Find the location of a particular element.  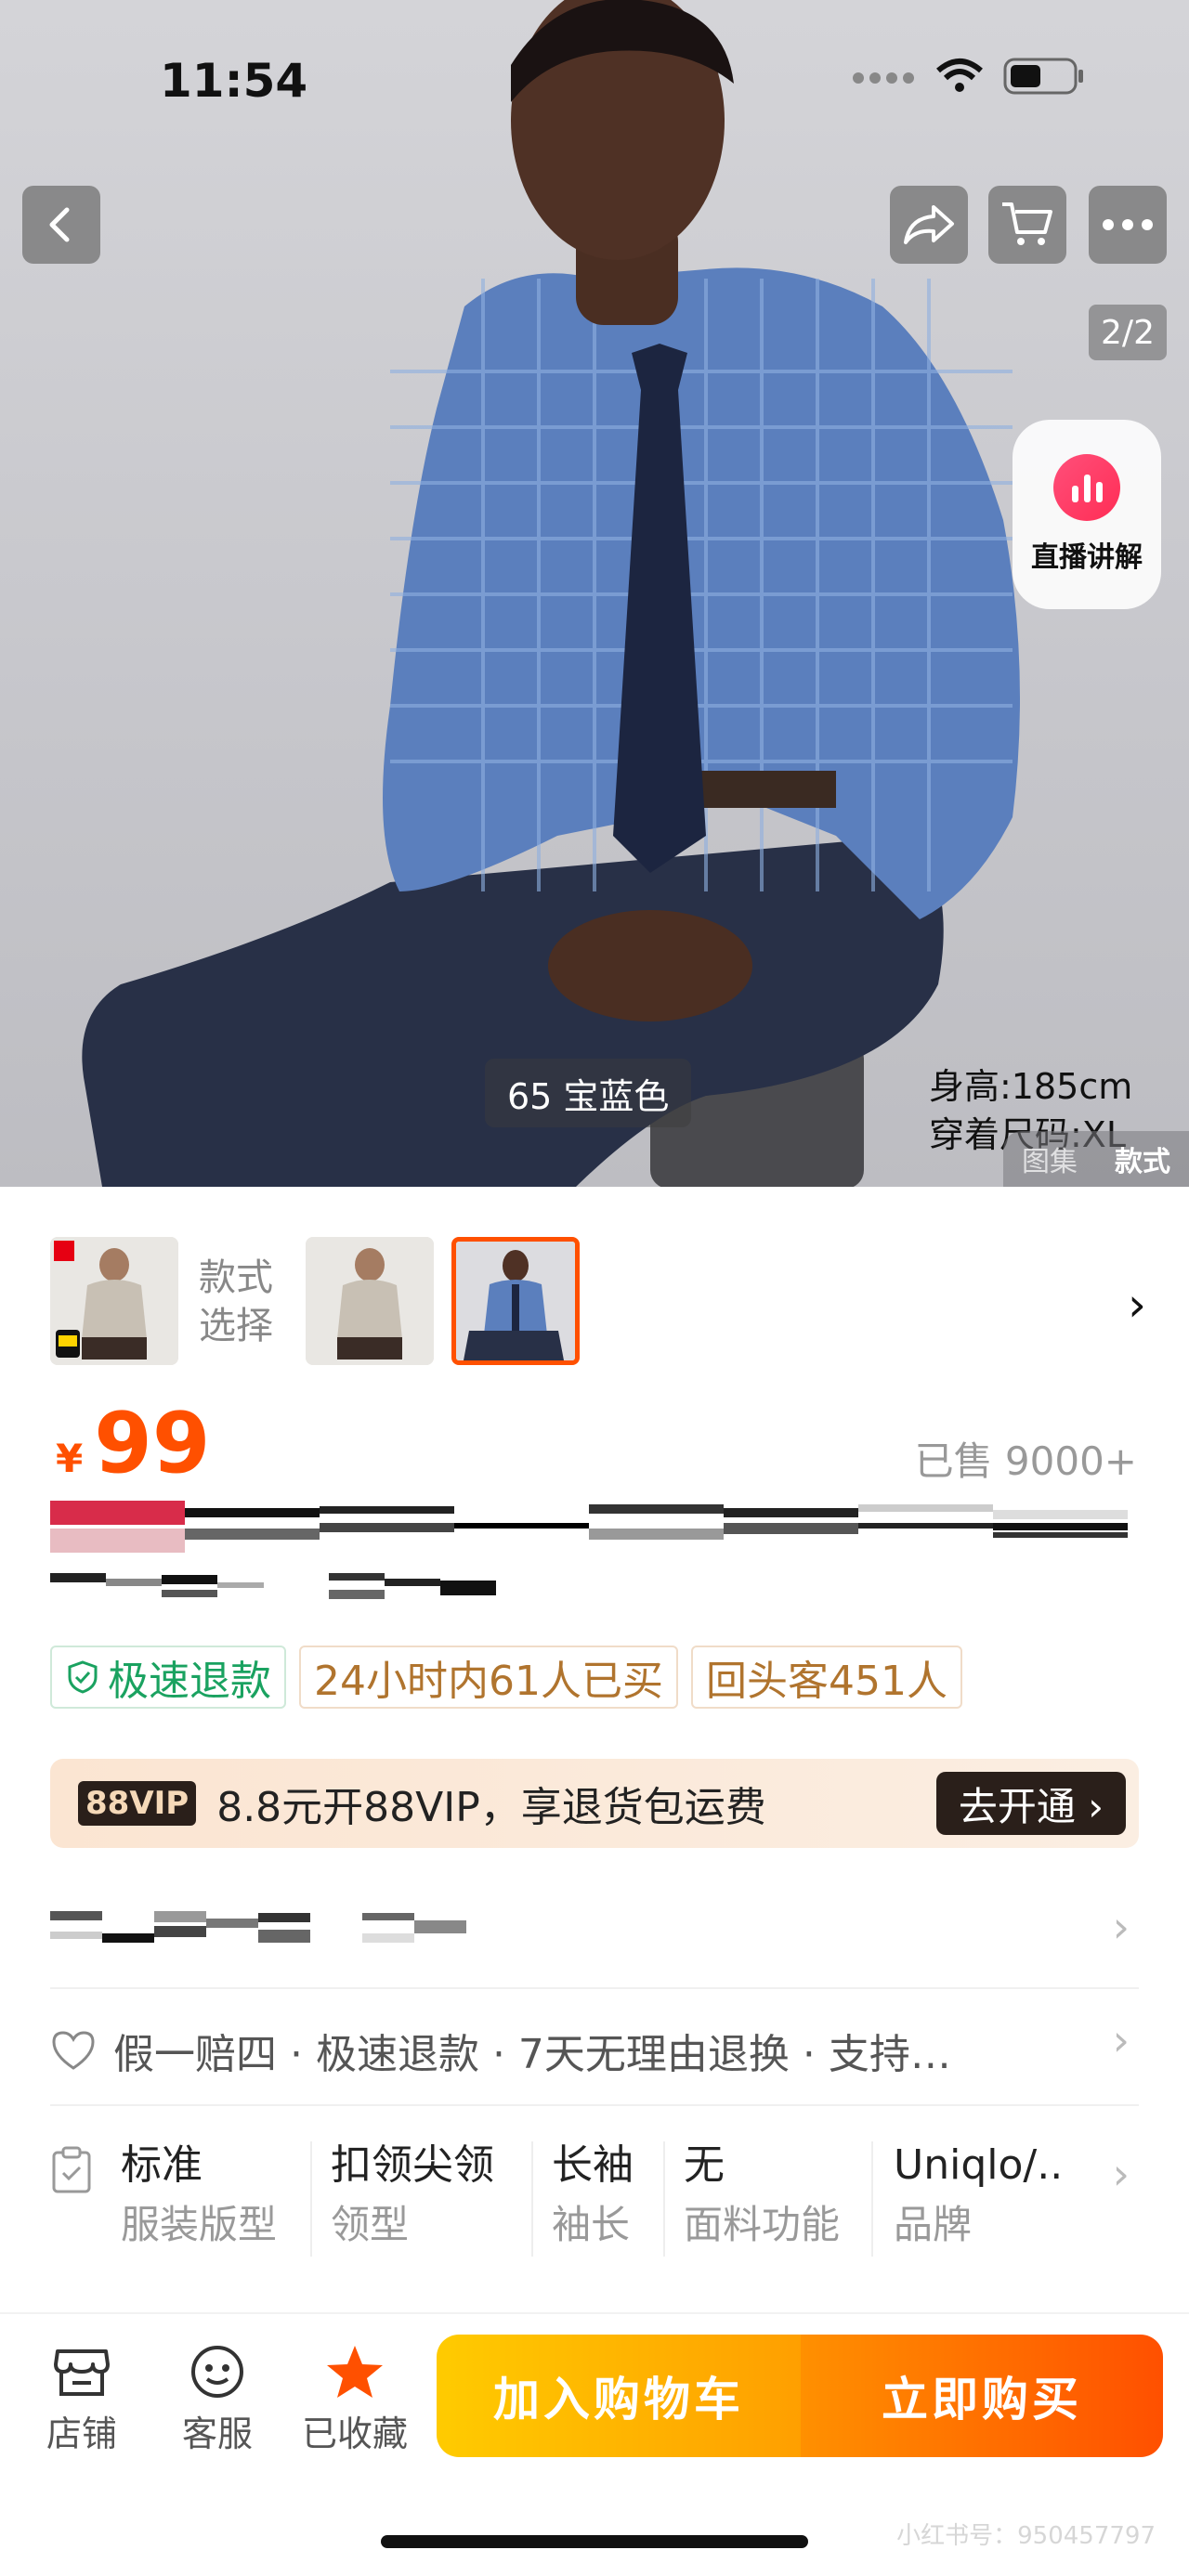

spec-sleeve: 长袖 袖长 is located at coordinates (593, 2195).